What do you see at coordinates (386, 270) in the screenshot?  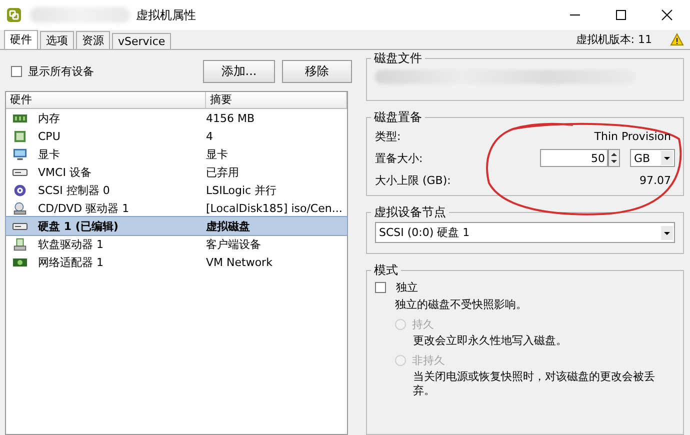 I see `group-title: 模式` at bounding box center [386, 270].